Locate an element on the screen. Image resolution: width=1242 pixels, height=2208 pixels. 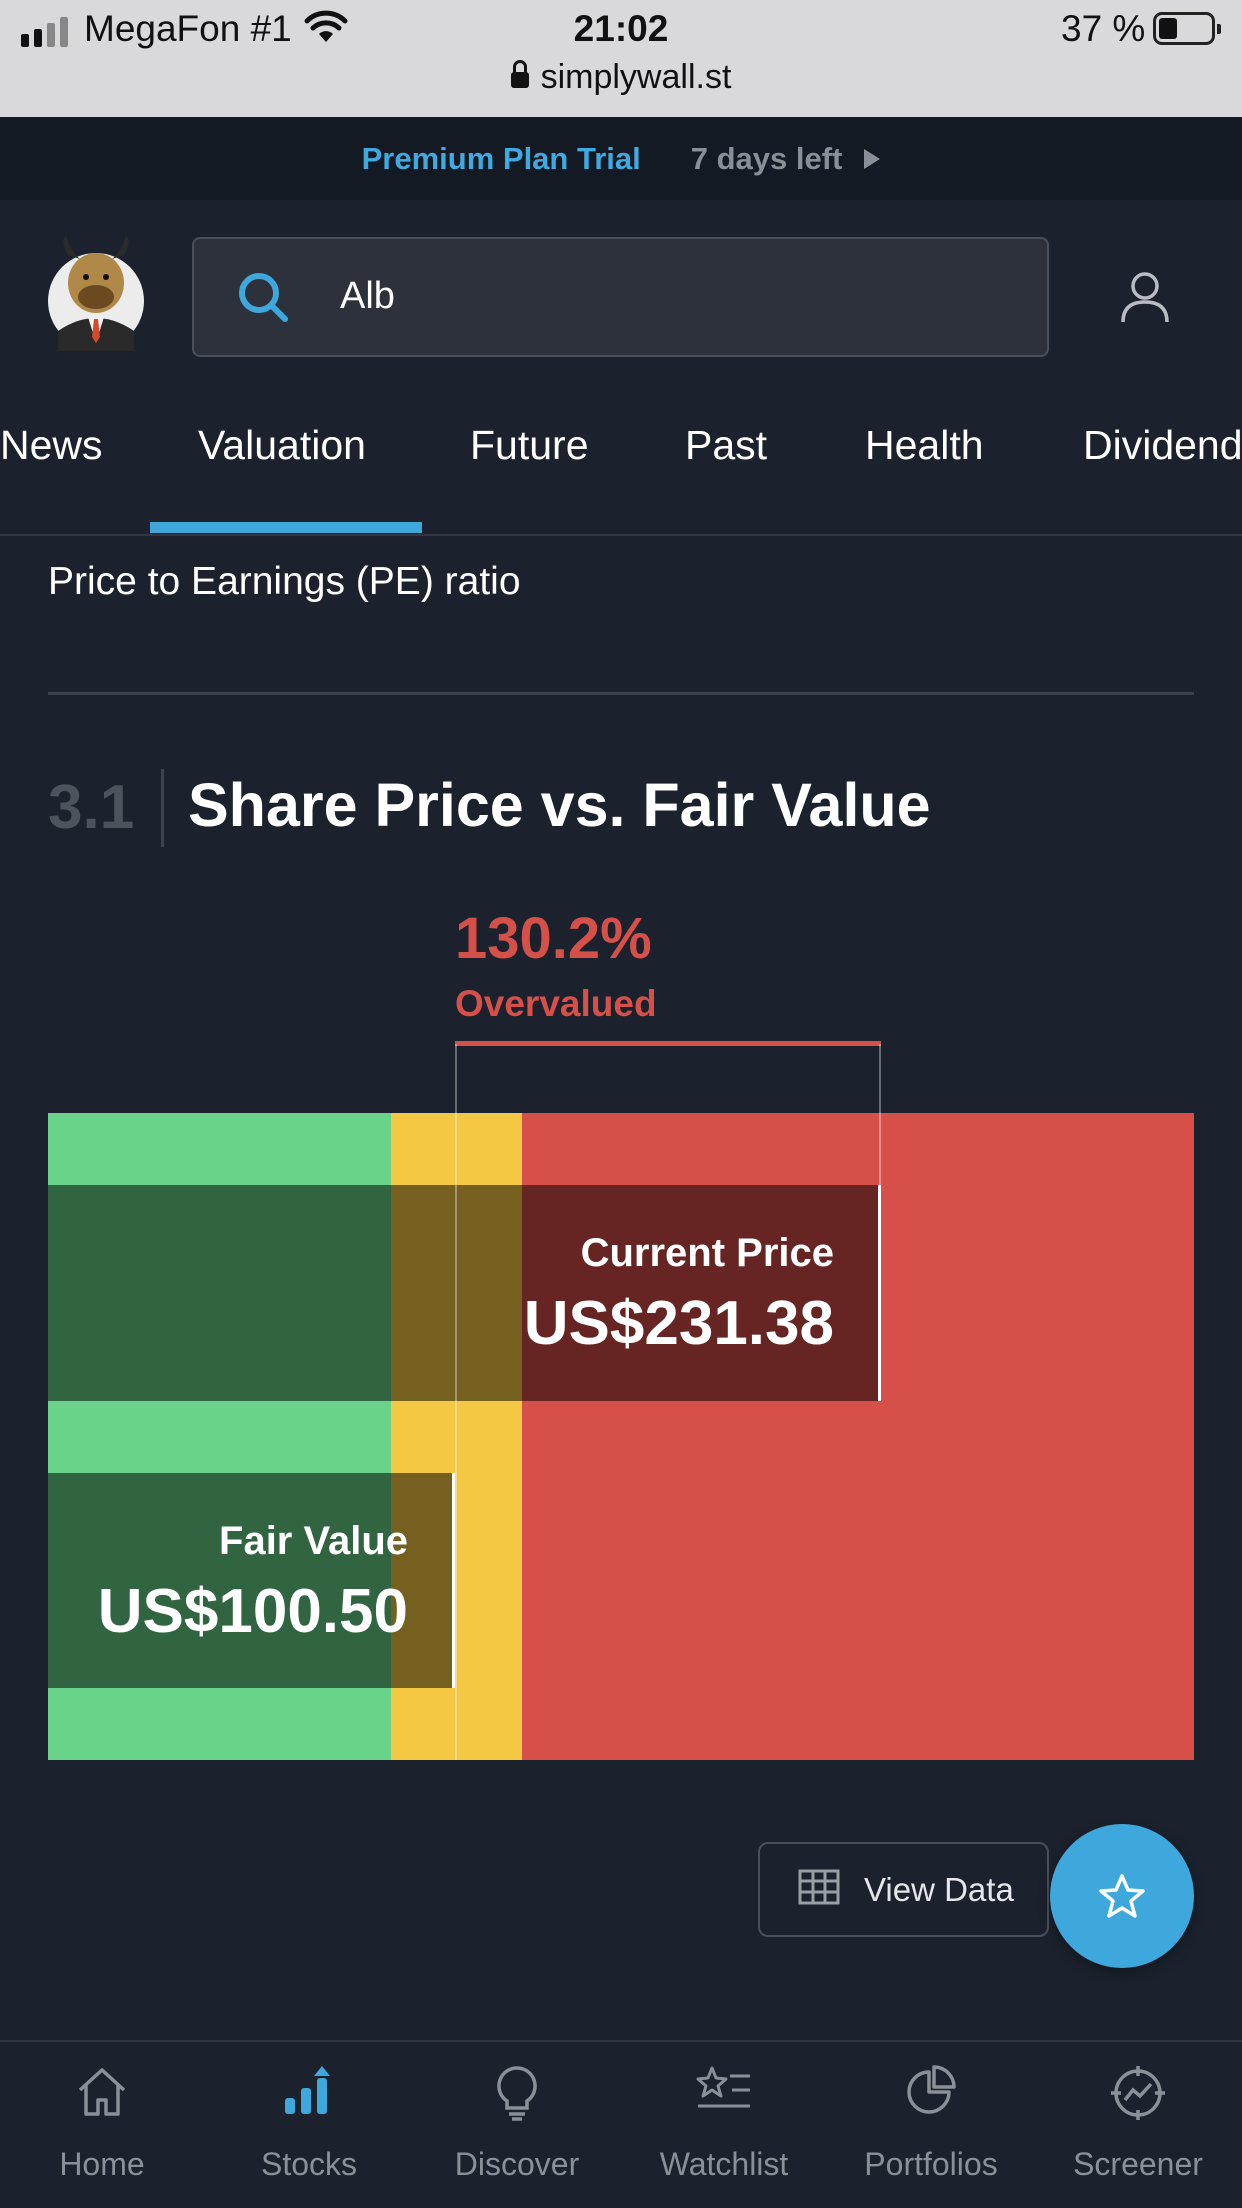
search-box: Alb is located at coordinates (620, 297).